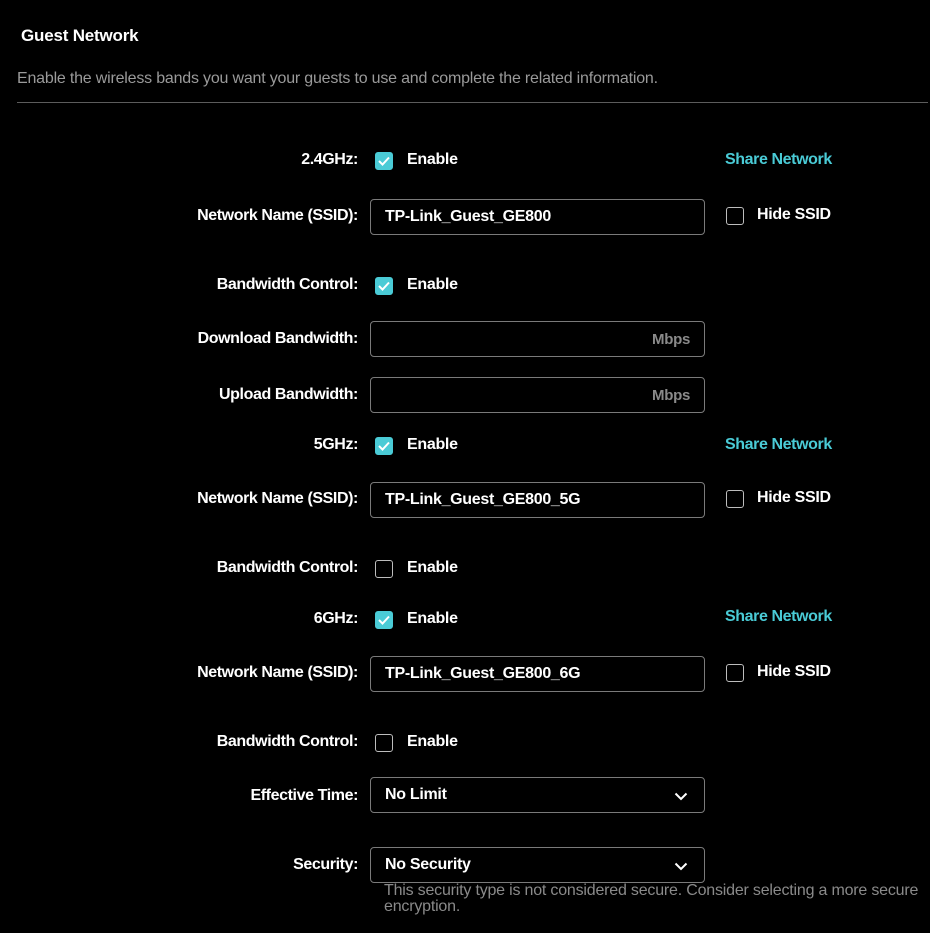 The height and width of the screenshot is (933, 930). Describe the element at coordinates (671, 395) in the screenshot. I see `upload-bandwidth-unit: Mbps` at that location.